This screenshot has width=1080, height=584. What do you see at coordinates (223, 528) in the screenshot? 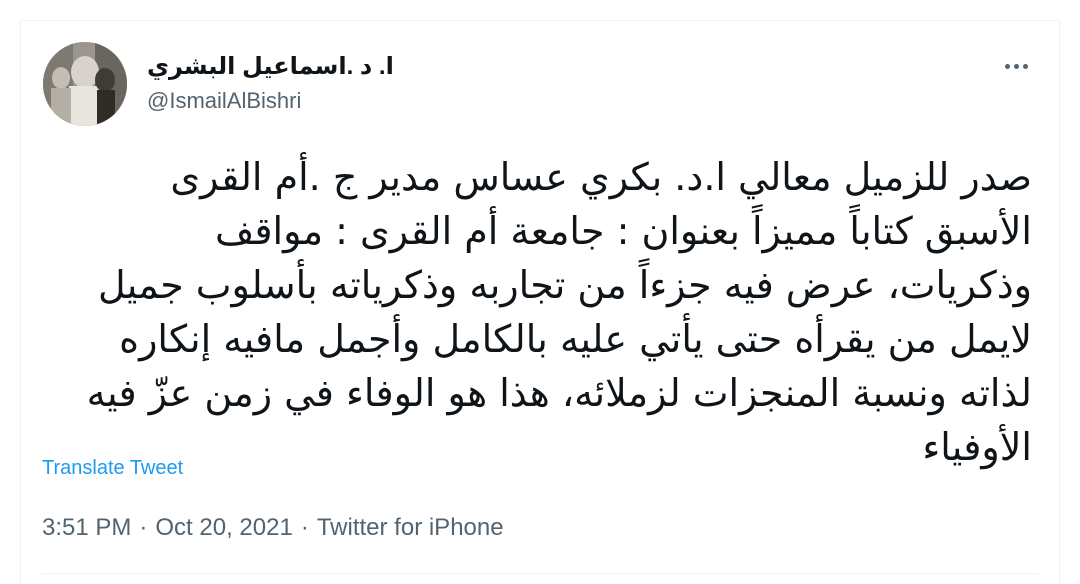
I see `tweet-date: Oct 20, 2021` at bounding box center [223, 528].